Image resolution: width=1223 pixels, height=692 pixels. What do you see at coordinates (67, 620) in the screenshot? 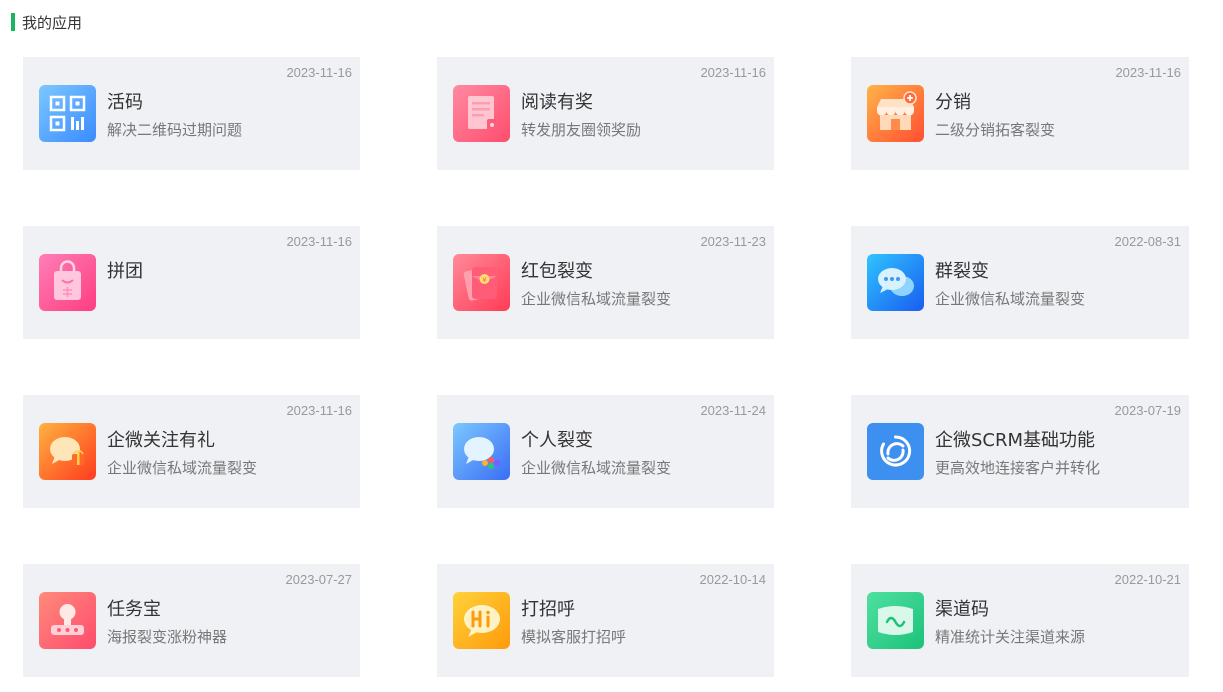
I see `mascot-icon` at bounding box center [67, 620].